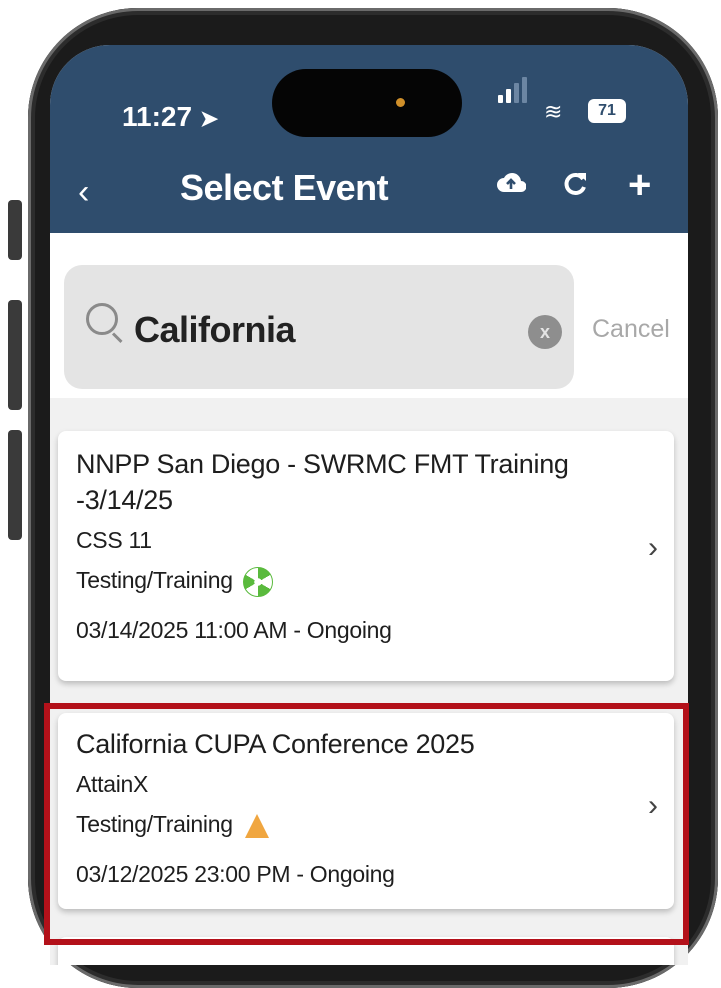 This screenshot has height=988, width=721. Describe the element at coordinates (15, 230) in the screenshot. I see `phone-side-button` at that location.